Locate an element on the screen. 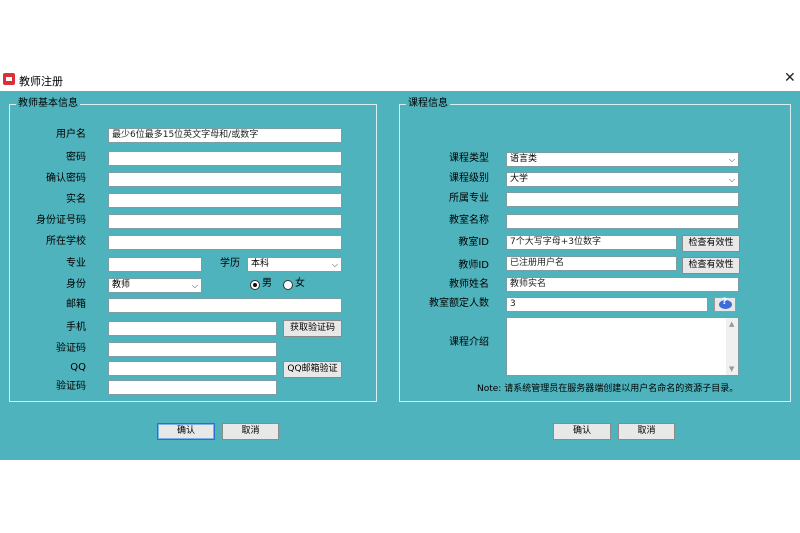 This screenshot has width=800, height=533. admin-note: Note: 请系统管理员在服务器端创建以用户名命名的资源子目录。 is located at coordinates (608, 389).